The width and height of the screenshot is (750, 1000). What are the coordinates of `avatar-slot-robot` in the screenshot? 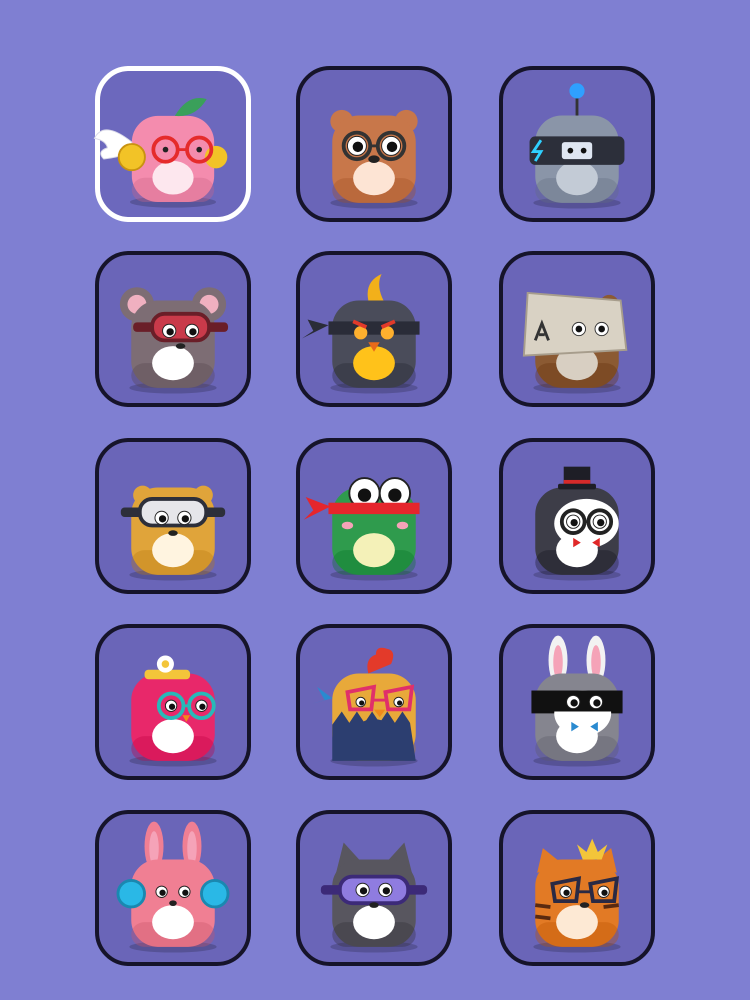 It's located at (577, 144).